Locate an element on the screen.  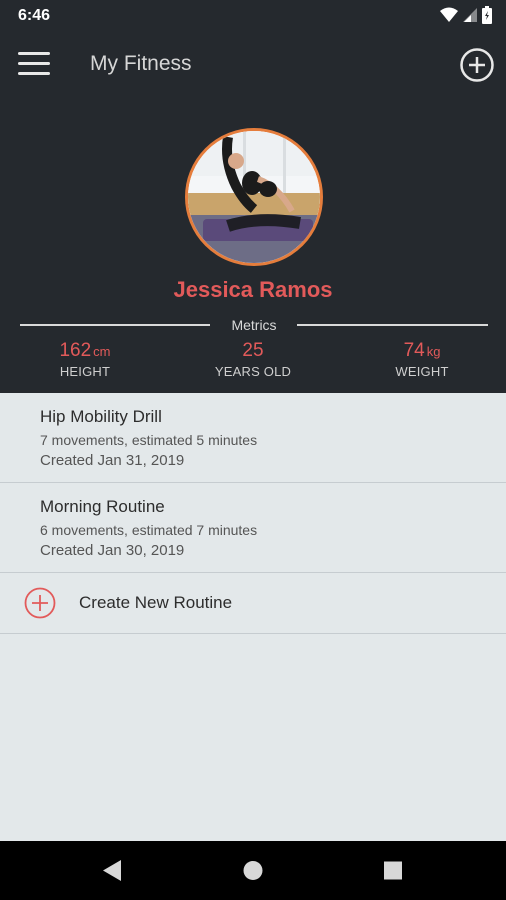
metrics-divider: Metrics is located at coordinates (254, 326).